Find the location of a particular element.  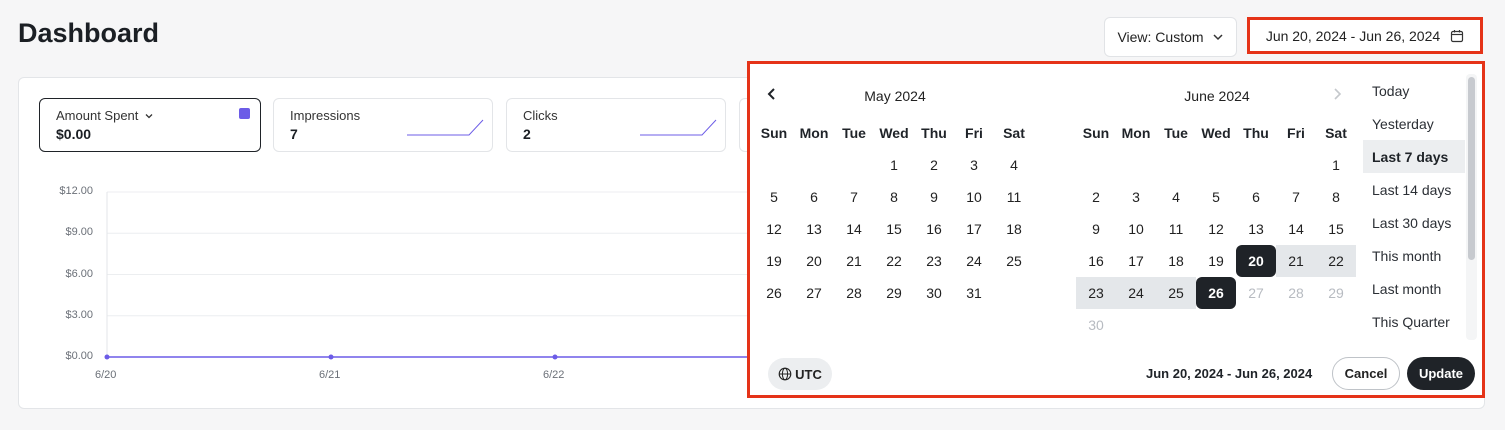

preset-option: This Quarter is located at coordinates (1414, 321).